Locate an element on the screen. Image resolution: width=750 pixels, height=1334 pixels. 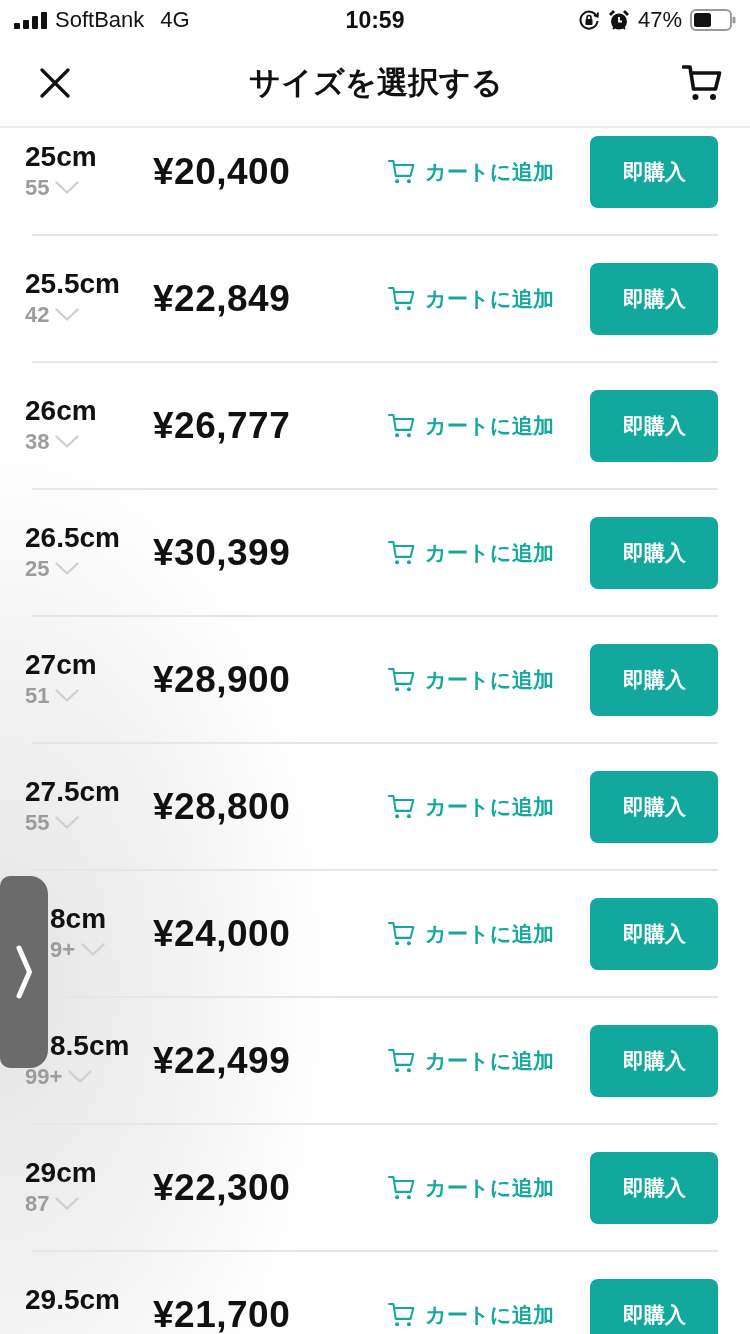
close-button is located at coordinates (55, 83).